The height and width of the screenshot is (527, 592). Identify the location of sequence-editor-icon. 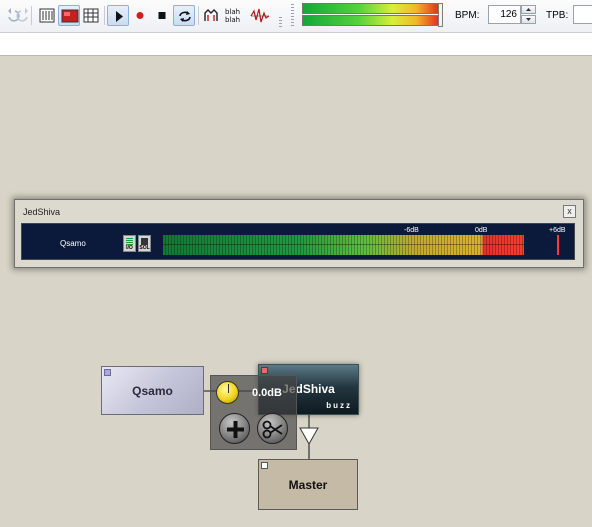
(91, 15).